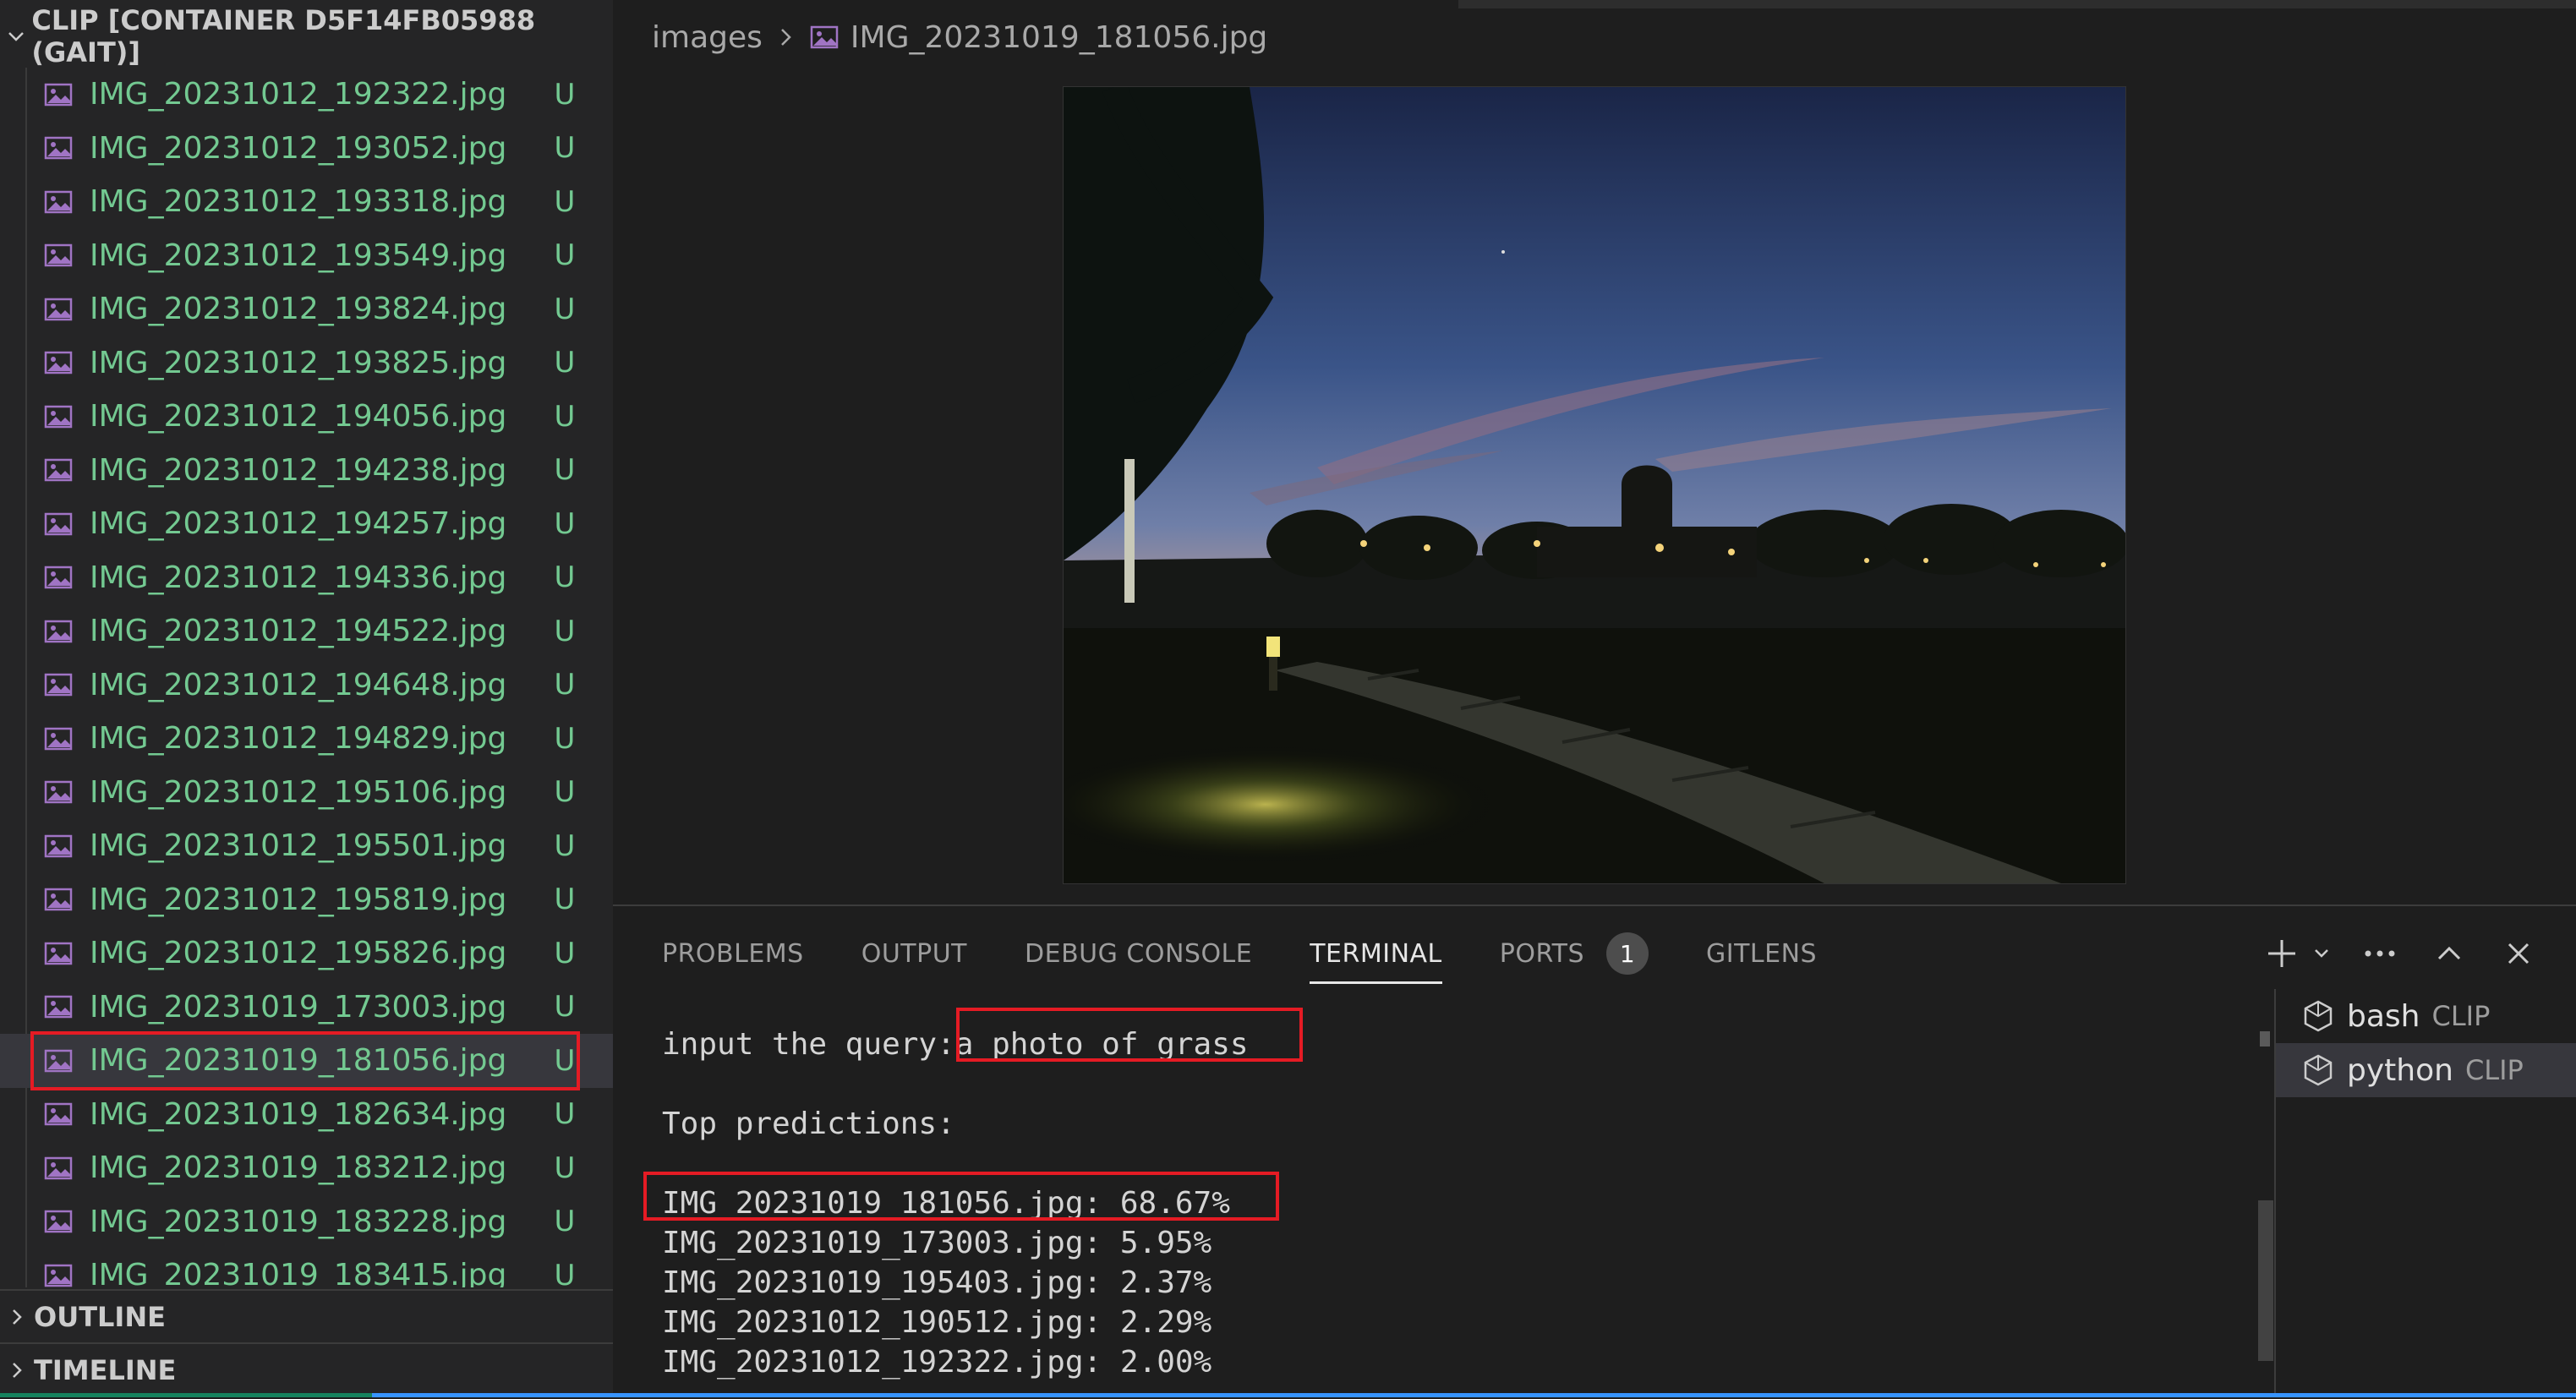  I want to click on file-tree-item: IMG_20231012_193824.jpg U, so click(306, 309).